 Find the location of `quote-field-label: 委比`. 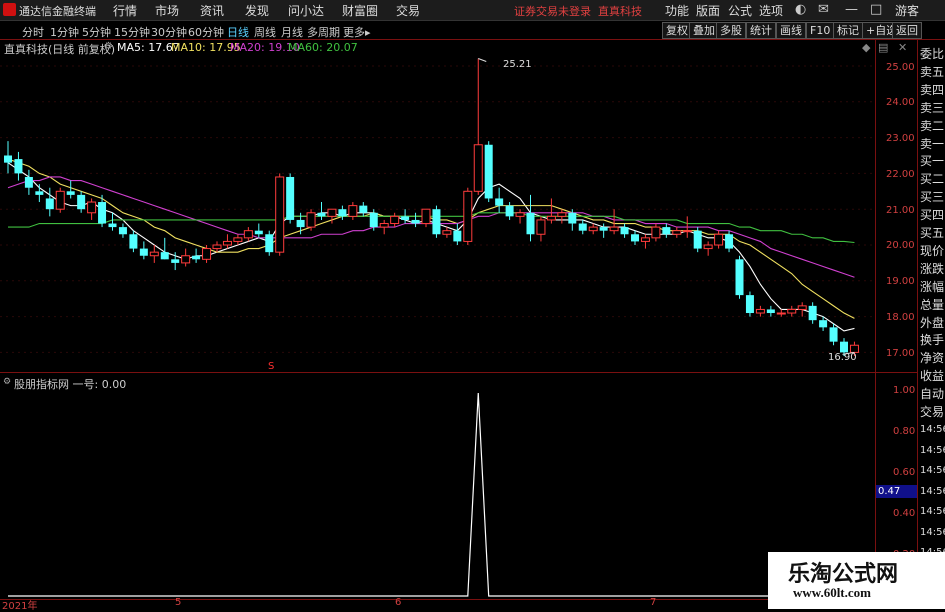

quote-field-label: 委比 is located at coordinates (932, 54).